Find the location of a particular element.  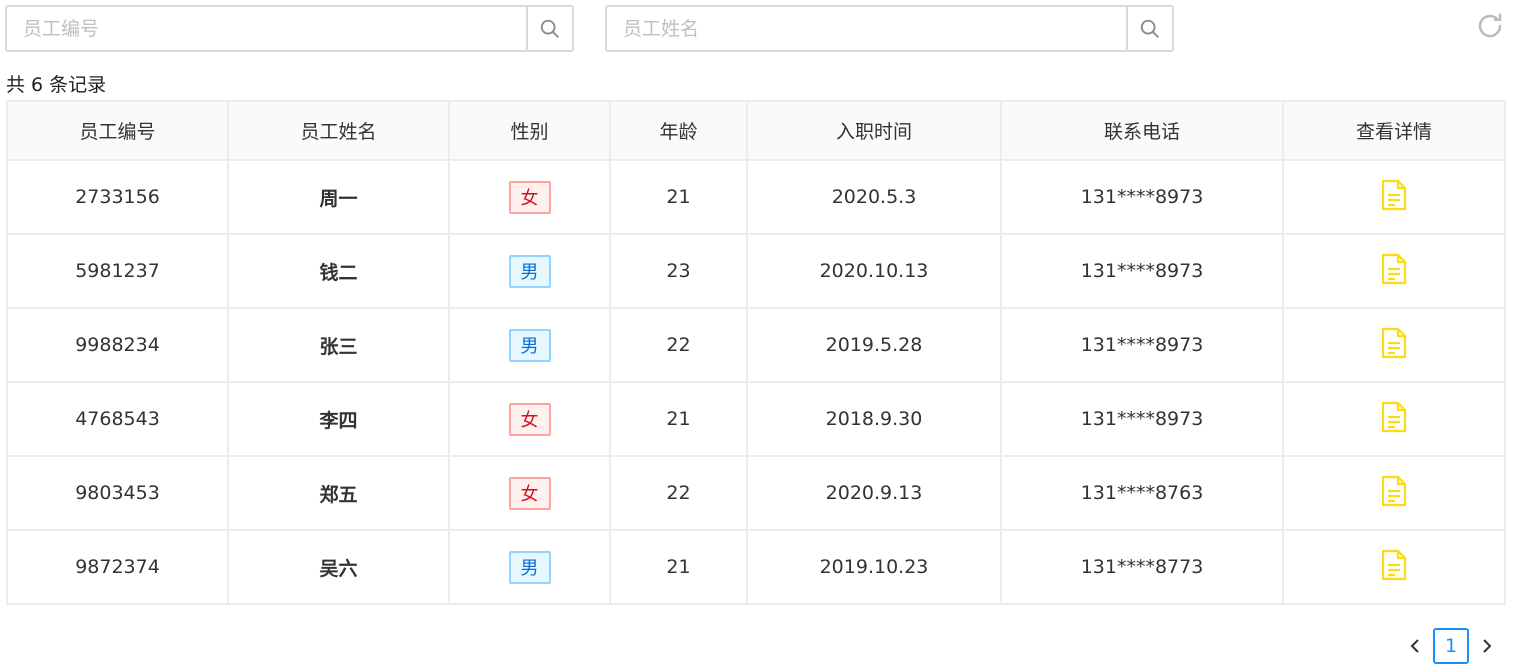

refresh-icon is located at coordinates (1490, 25).